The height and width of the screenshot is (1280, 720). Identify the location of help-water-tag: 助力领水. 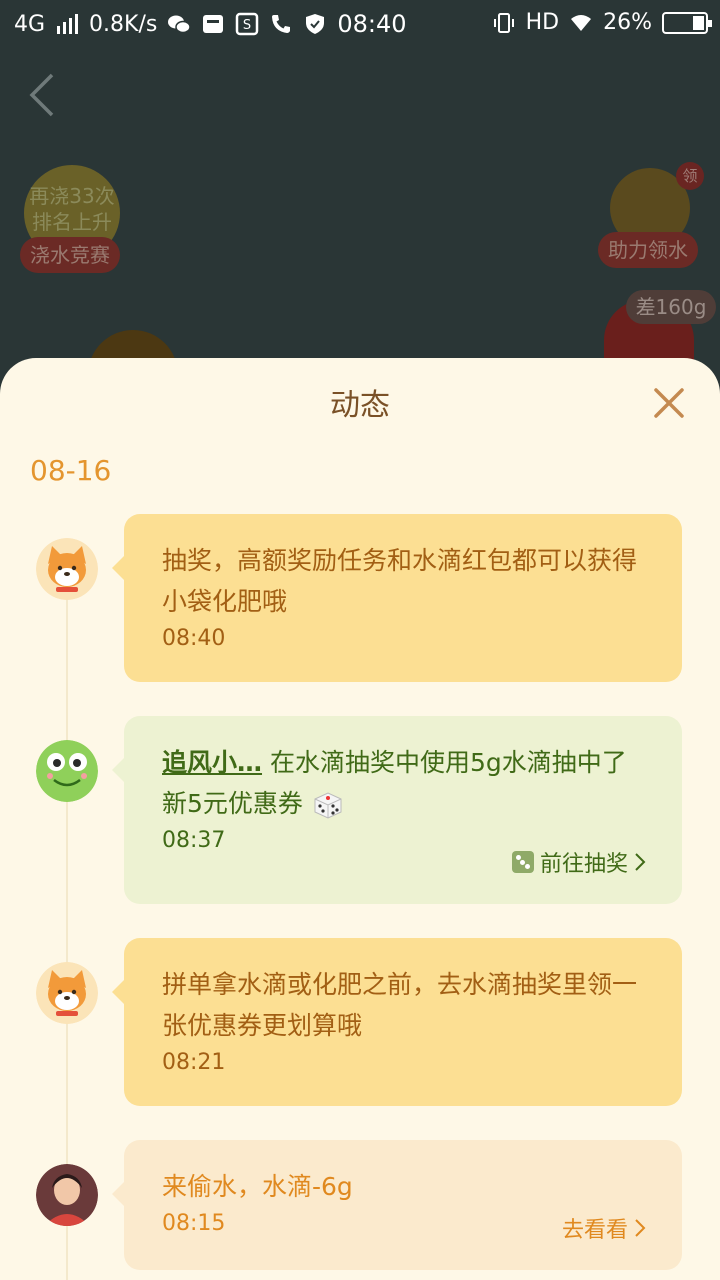
(648, 250).